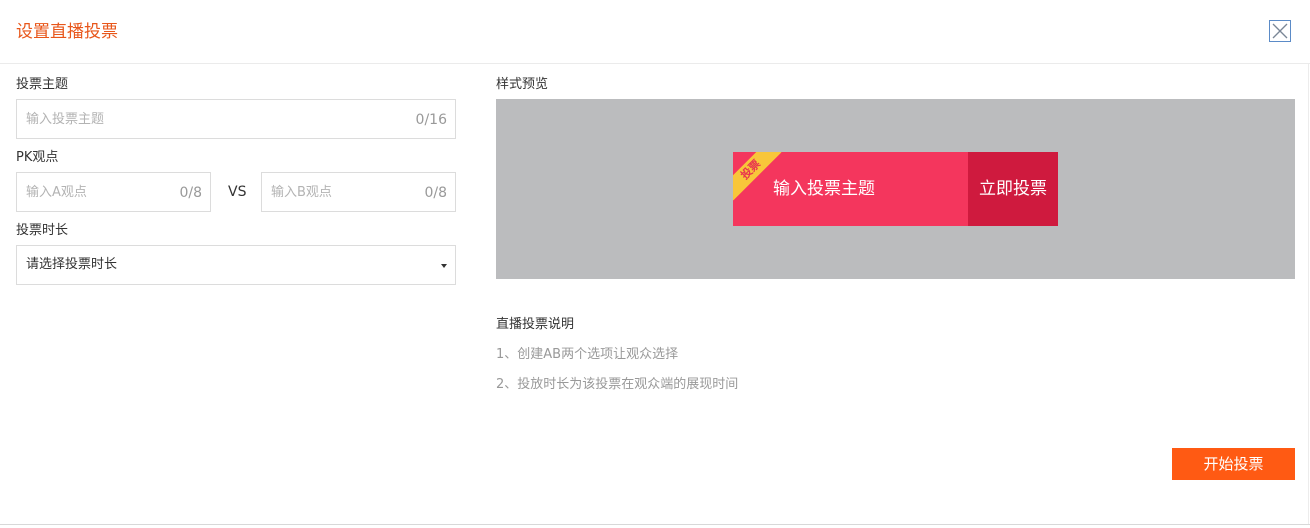  I want to click on option-b-field: 0/8, so click(358, 192).